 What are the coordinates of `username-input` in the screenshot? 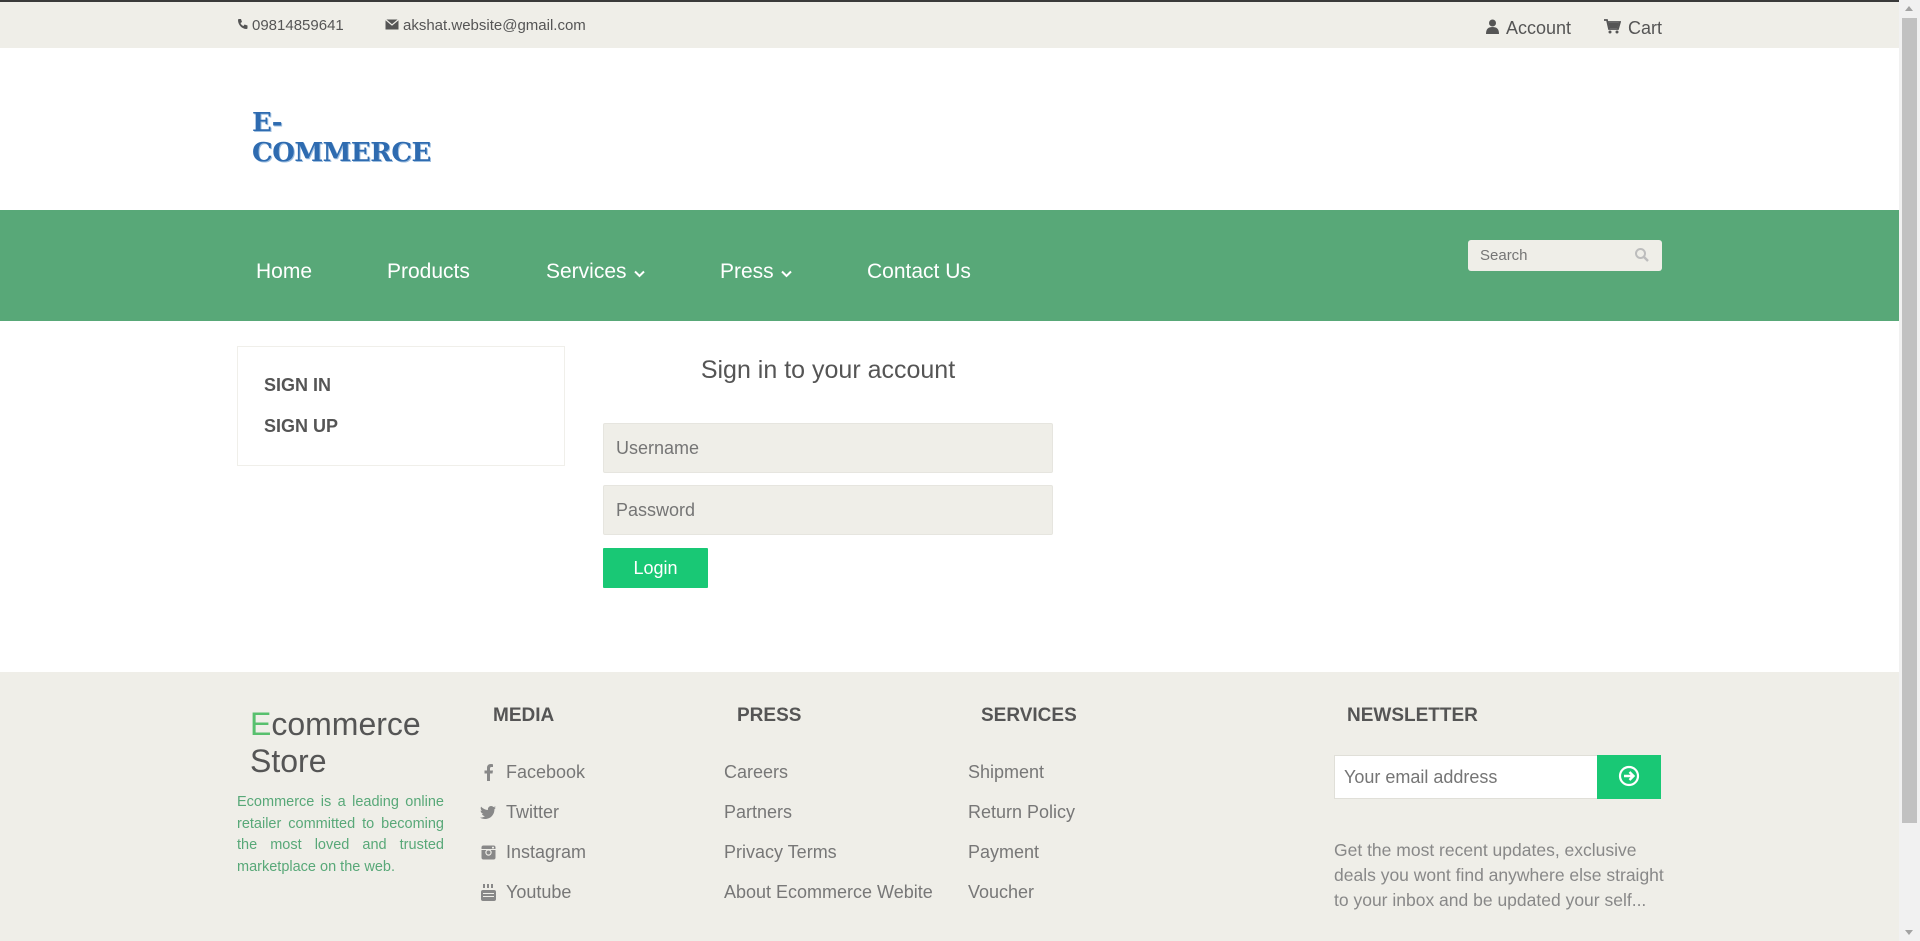 It's located at (828, 448).